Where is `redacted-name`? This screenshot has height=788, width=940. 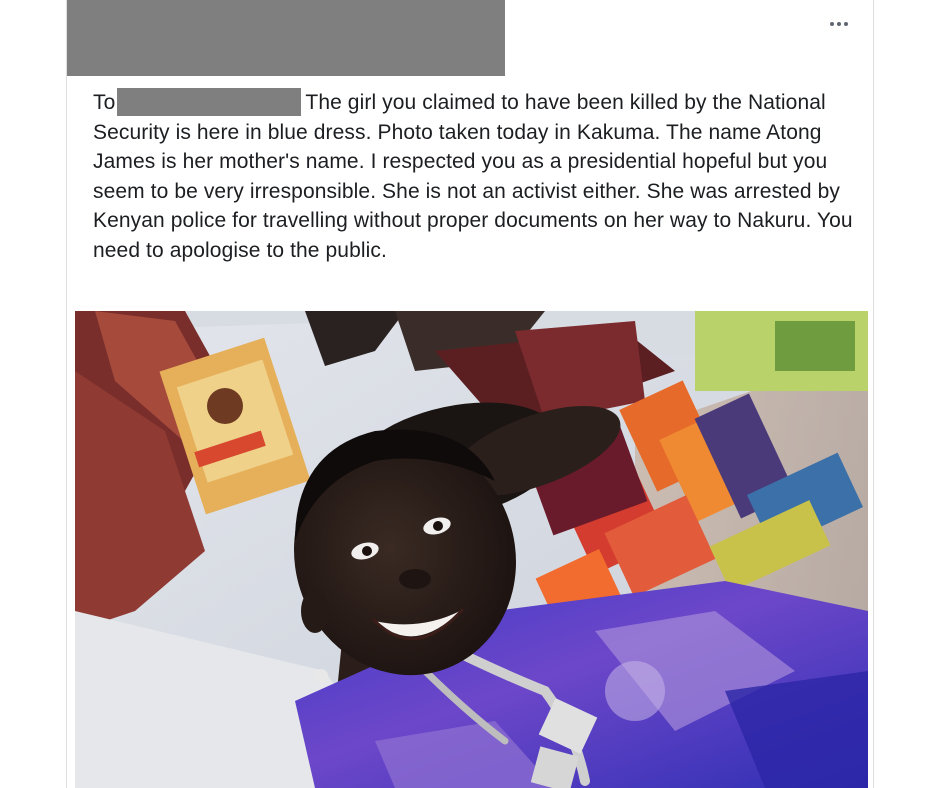 redacted-name is located at coordinates (209, 102).